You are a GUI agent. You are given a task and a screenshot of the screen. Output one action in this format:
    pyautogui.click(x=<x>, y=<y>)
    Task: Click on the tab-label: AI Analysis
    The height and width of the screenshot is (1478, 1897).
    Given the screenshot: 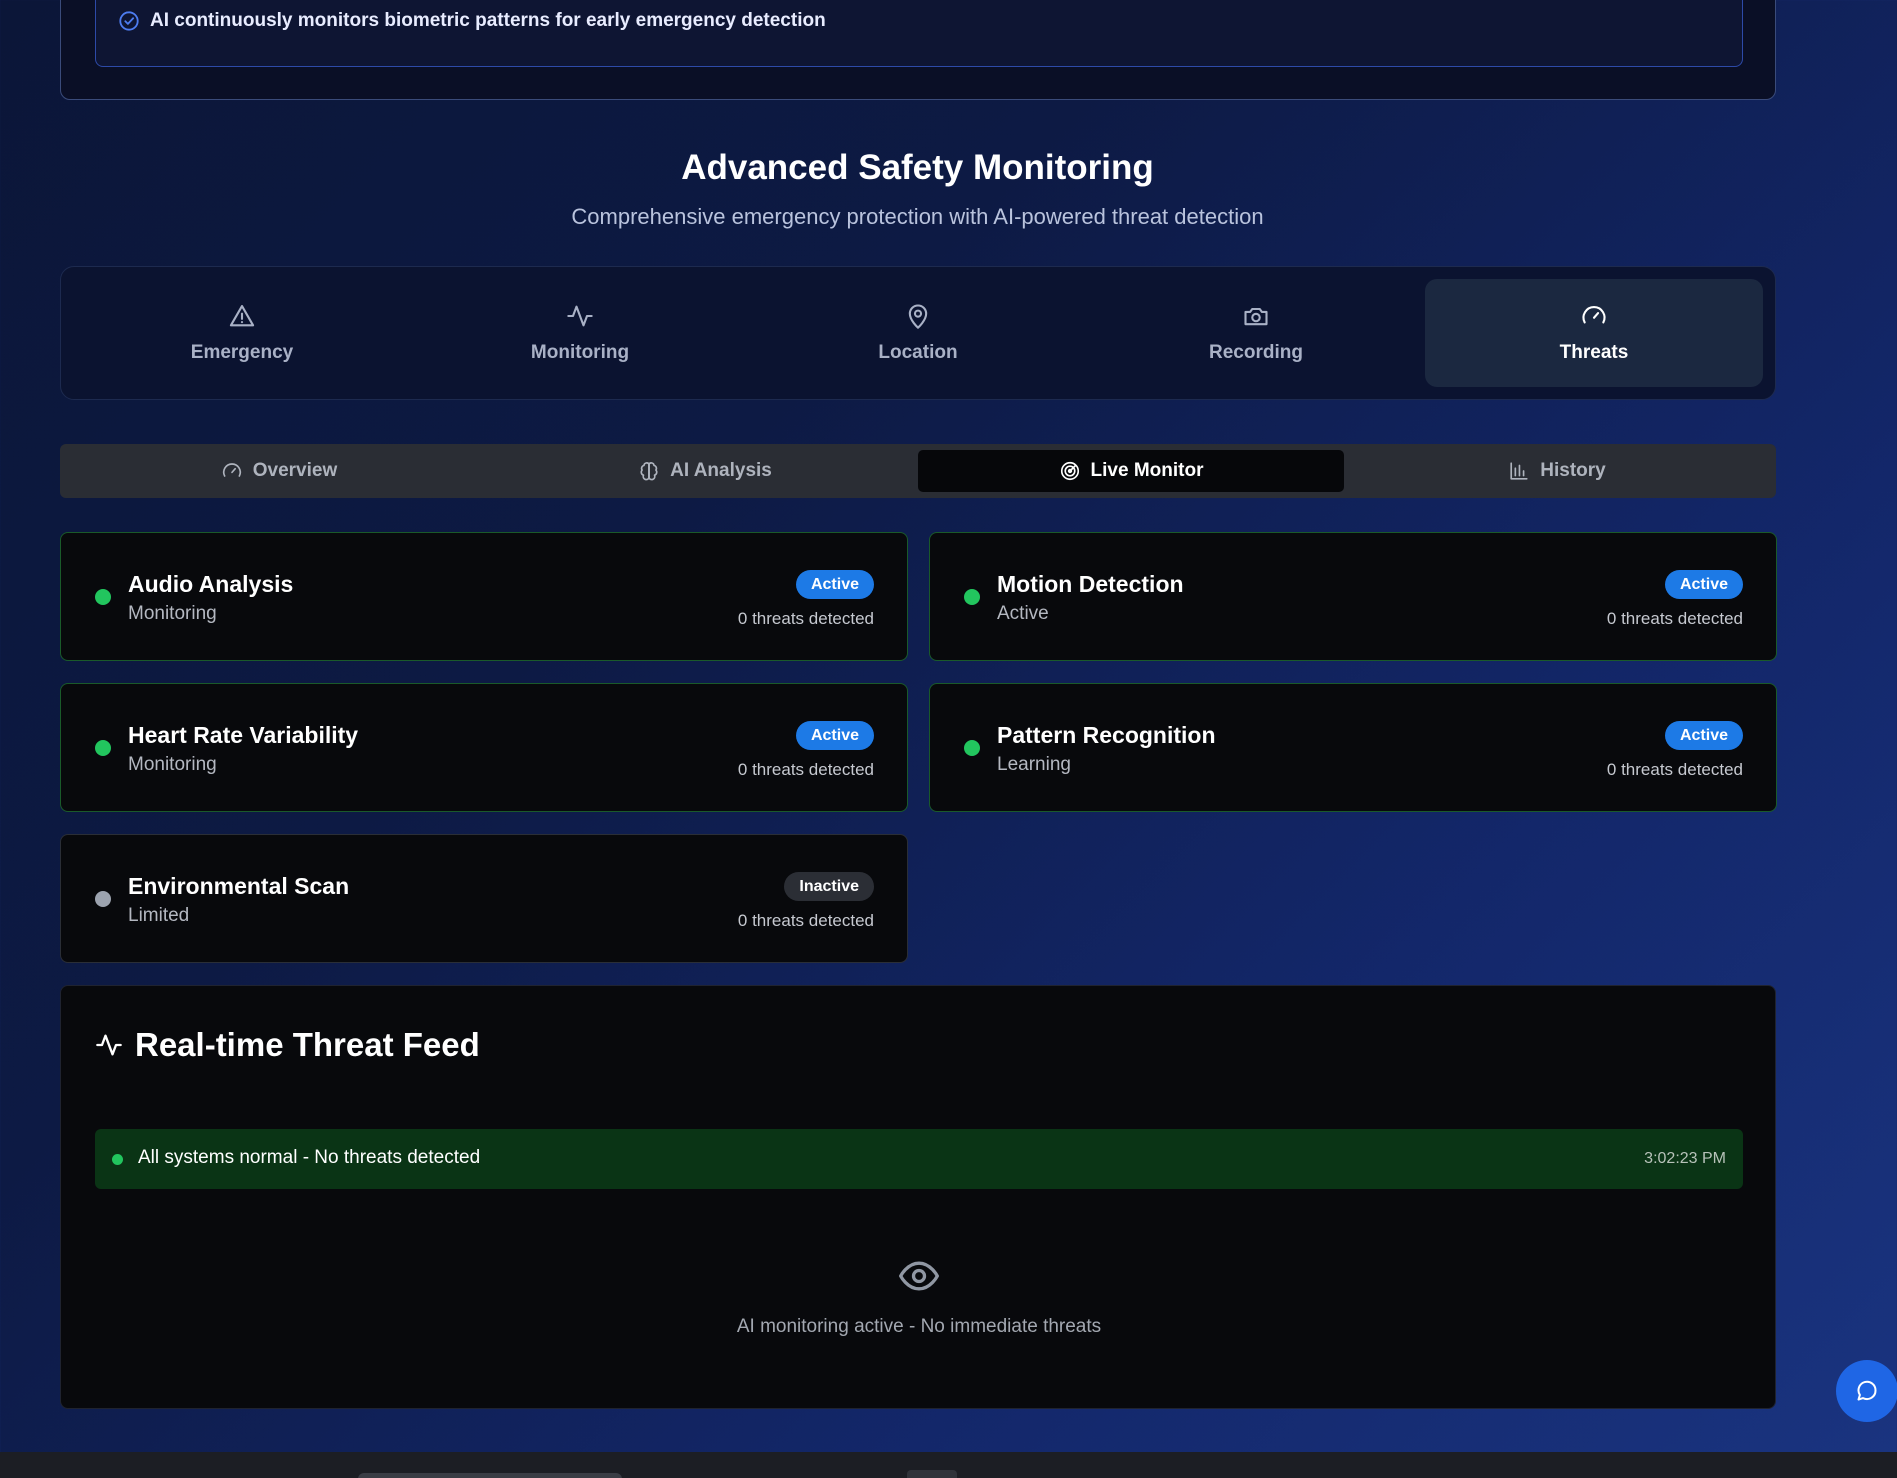 What is the action you would take?
    pyautogui.click(x=721, y=470)
    